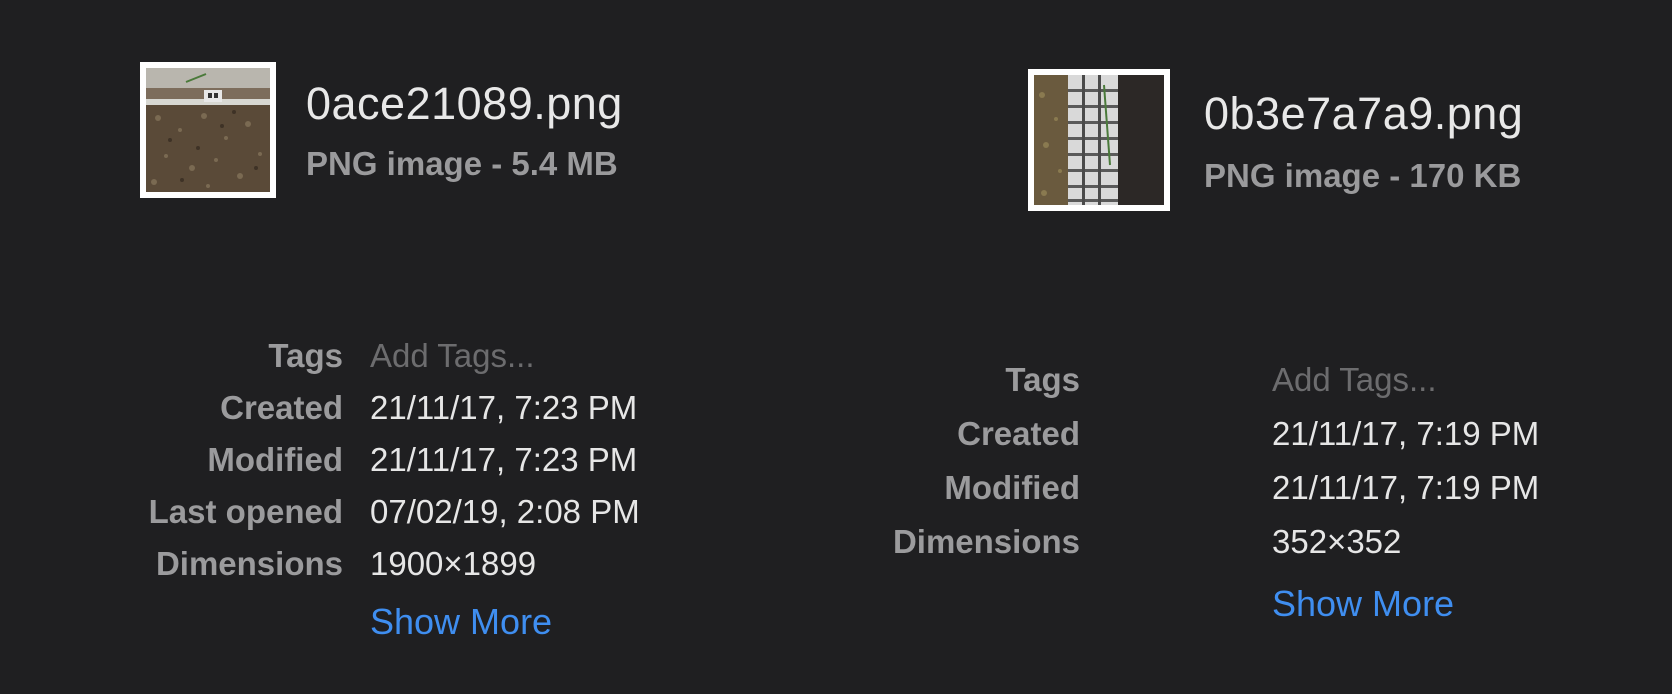 The height and width of the screenshot is (694, 1672). I want to click on meta-row-created: Created 21/11/17, 7:19 PM, so click(1254, 434).